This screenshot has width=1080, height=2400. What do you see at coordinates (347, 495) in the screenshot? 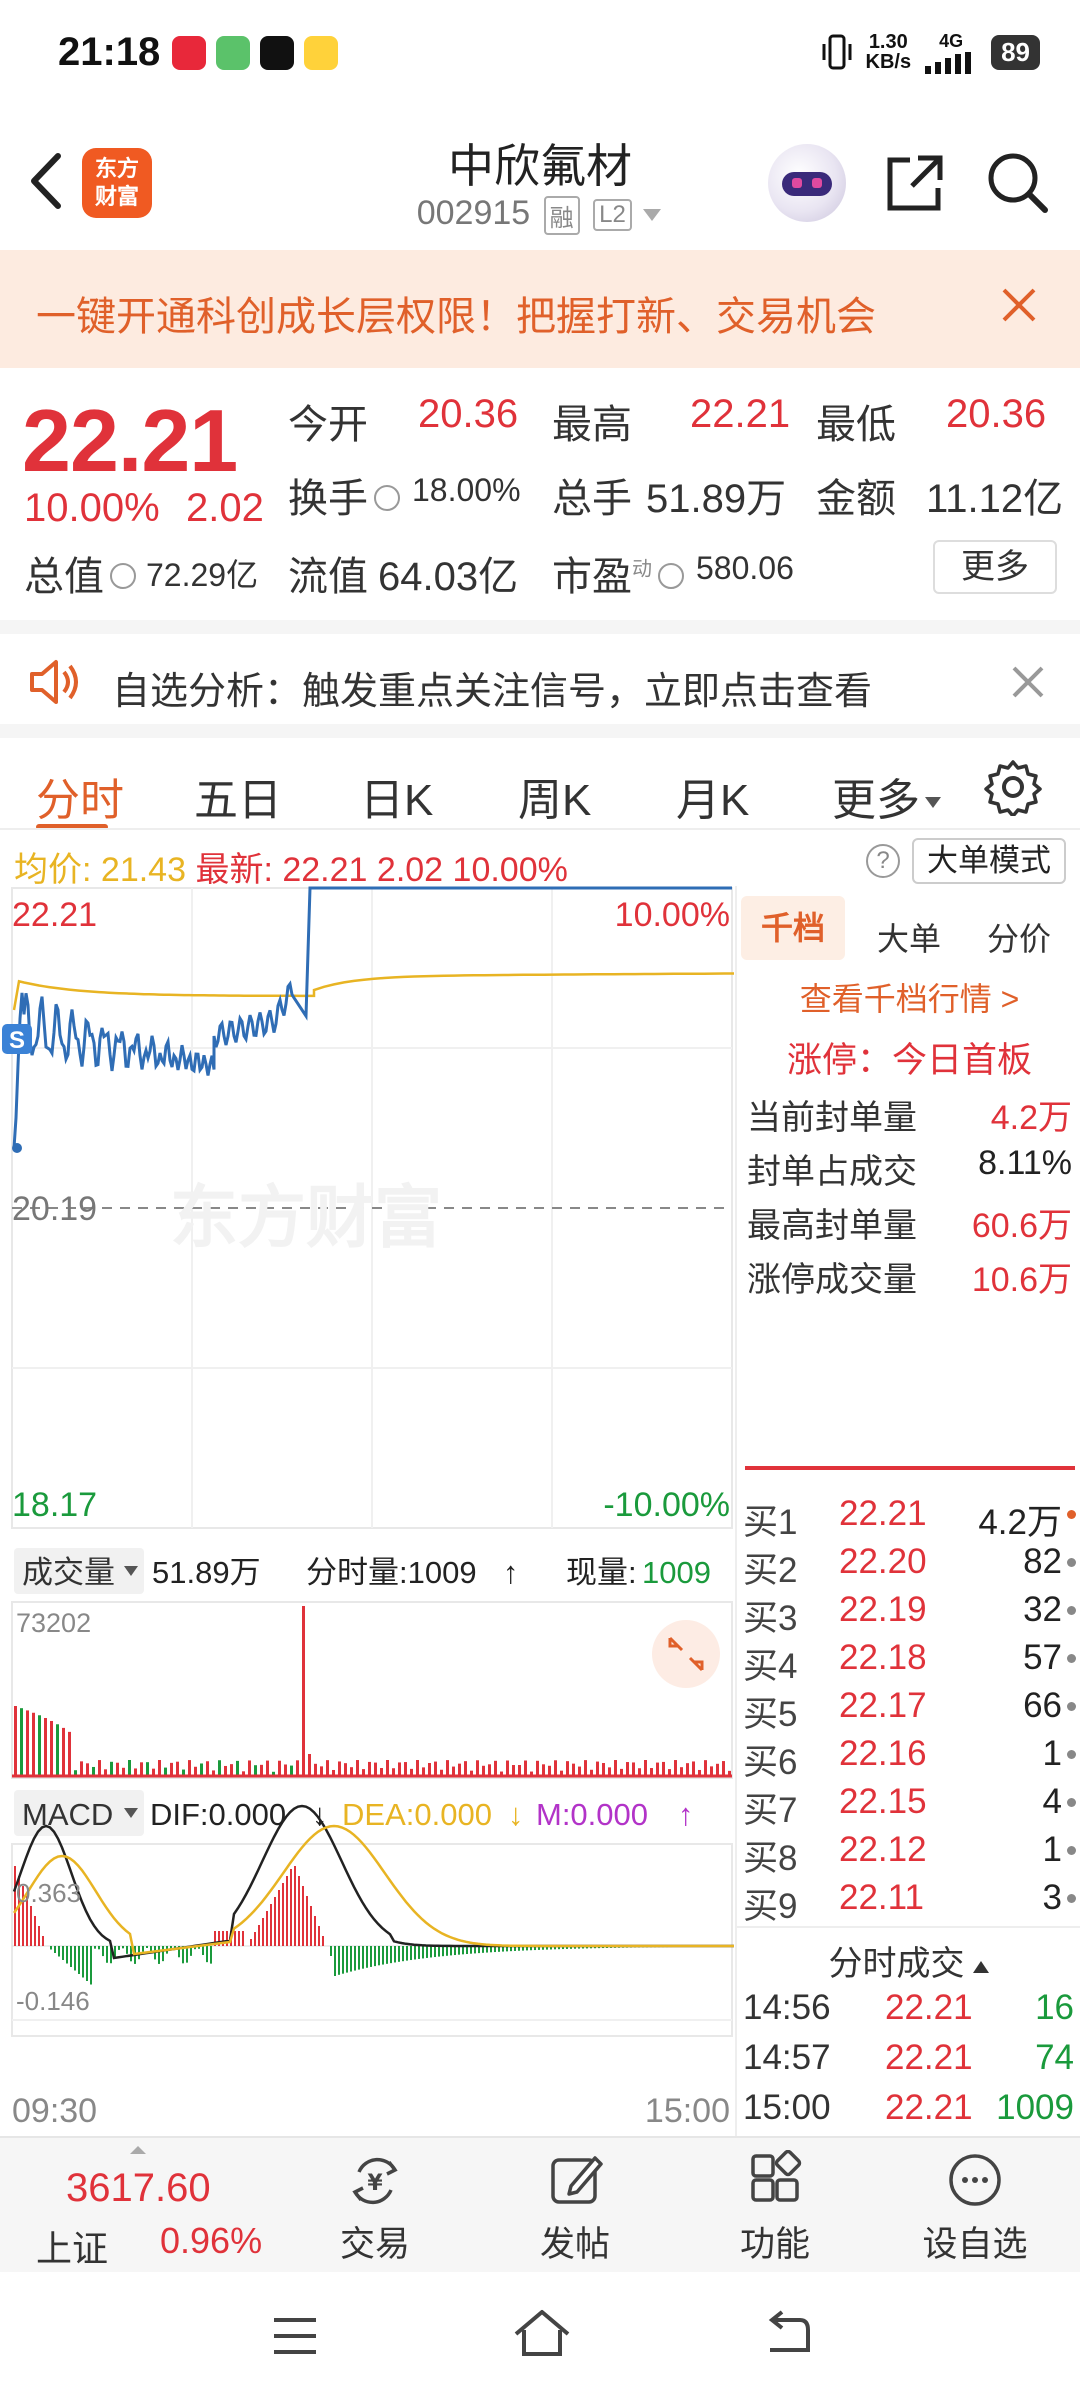
I see `turnover-label: 换手` at bounding box center [347, 495].